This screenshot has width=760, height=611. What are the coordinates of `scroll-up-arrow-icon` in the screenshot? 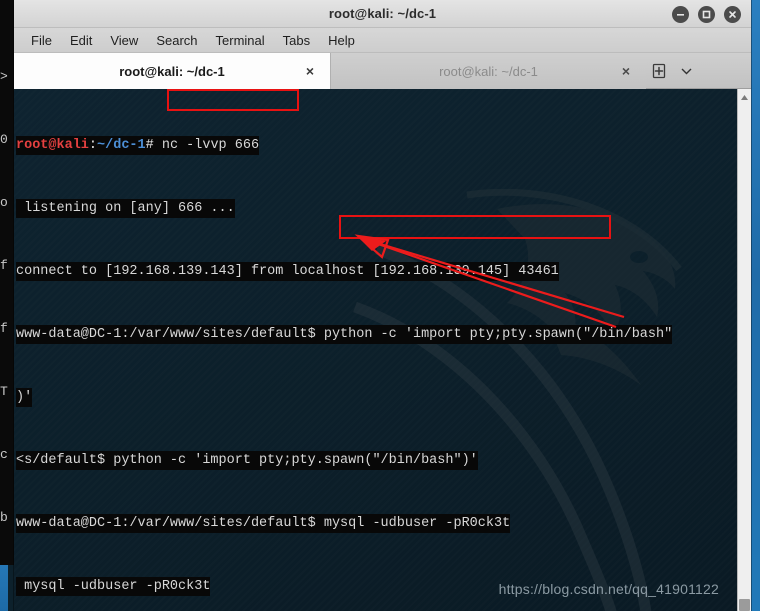 It's located at (744, 97).